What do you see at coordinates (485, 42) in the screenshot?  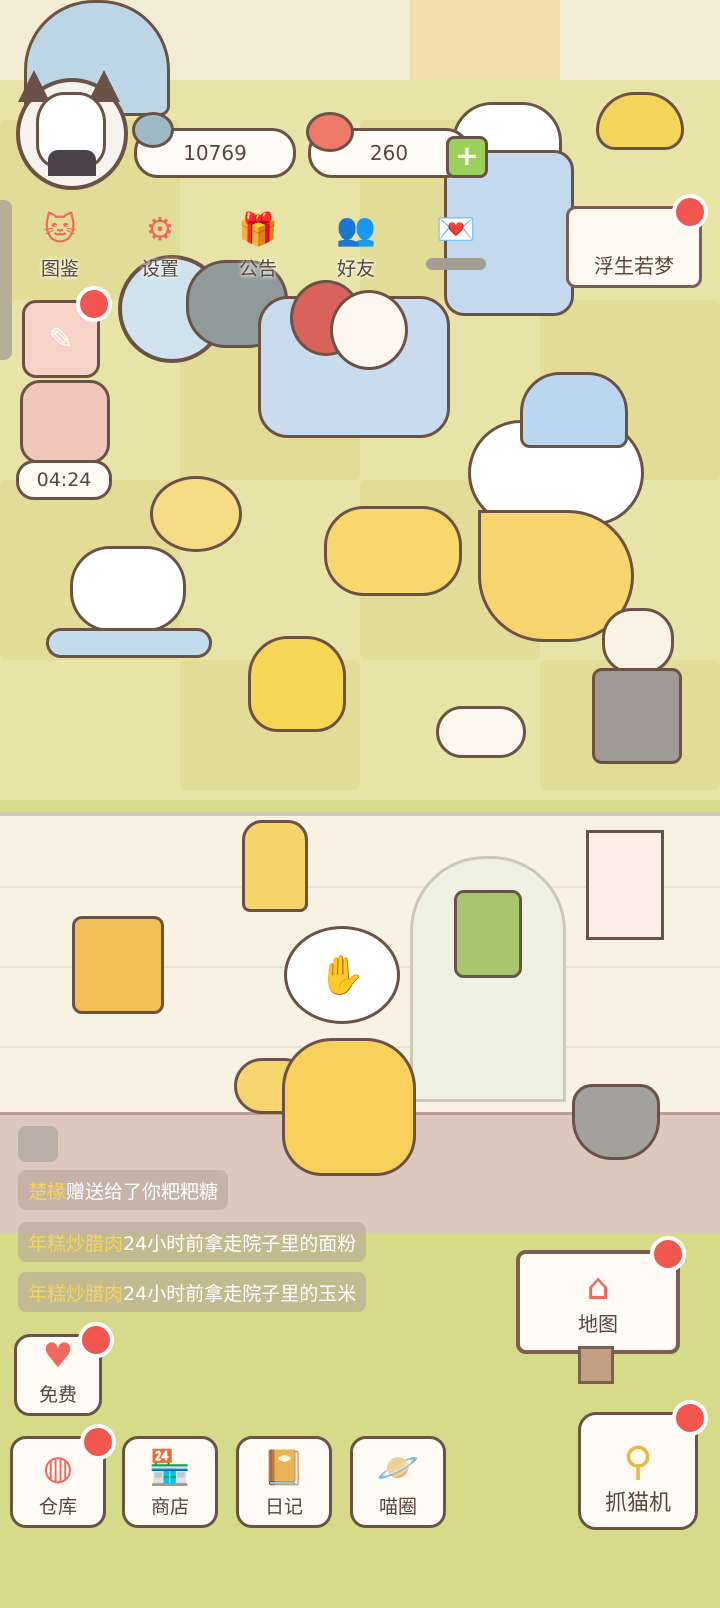 I see `brick-window` at bounding box center [485, 42].